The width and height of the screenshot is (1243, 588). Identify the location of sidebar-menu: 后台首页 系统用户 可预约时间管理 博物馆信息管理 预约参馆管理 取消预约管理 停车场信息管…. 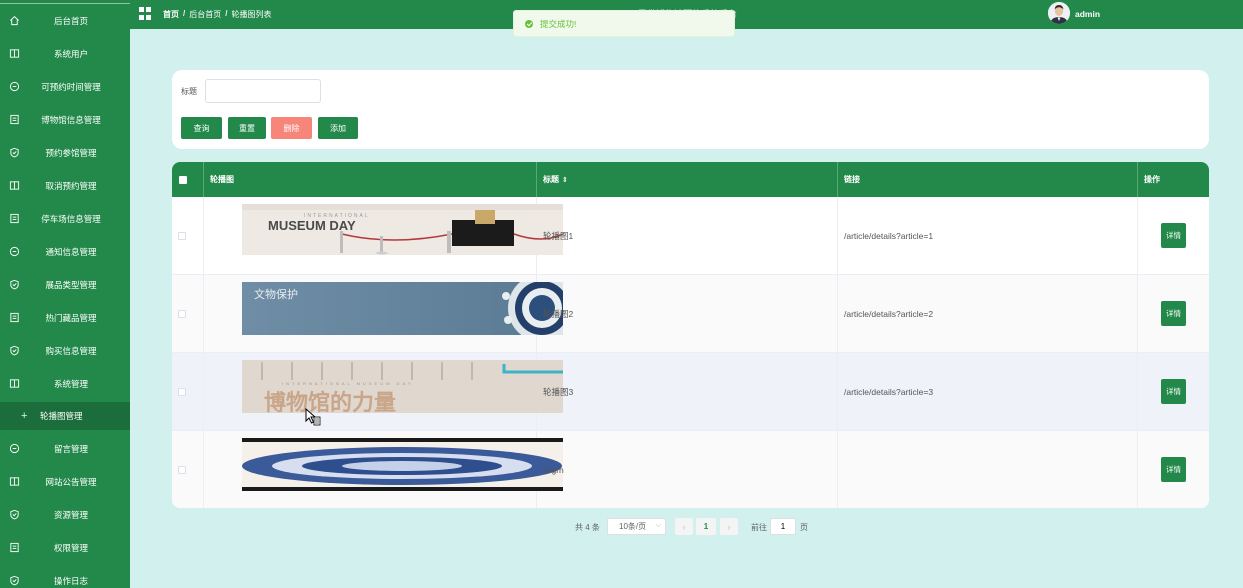
(65, 296).